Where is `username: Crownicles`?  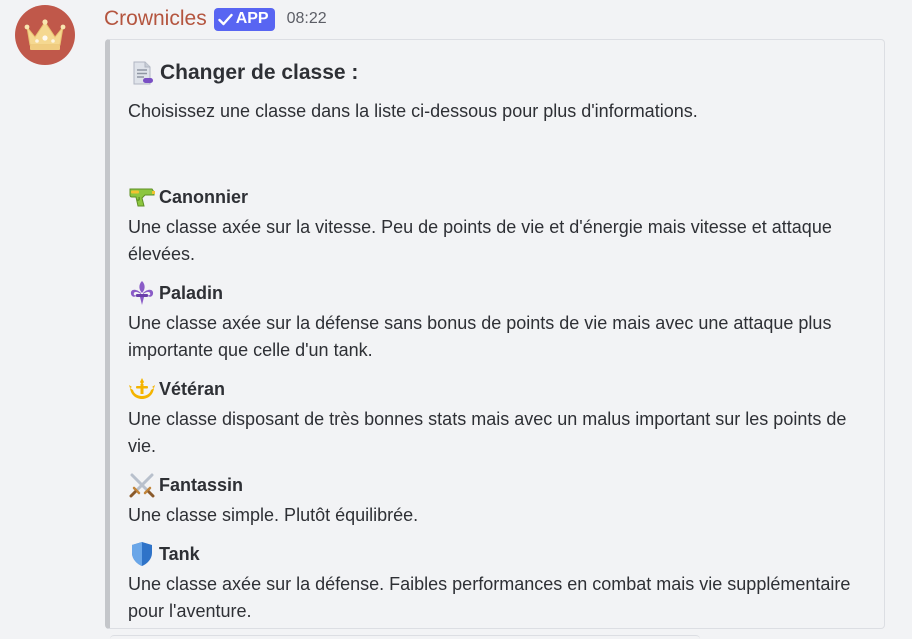 username: Crownicles is located at coordinates (155, 19).